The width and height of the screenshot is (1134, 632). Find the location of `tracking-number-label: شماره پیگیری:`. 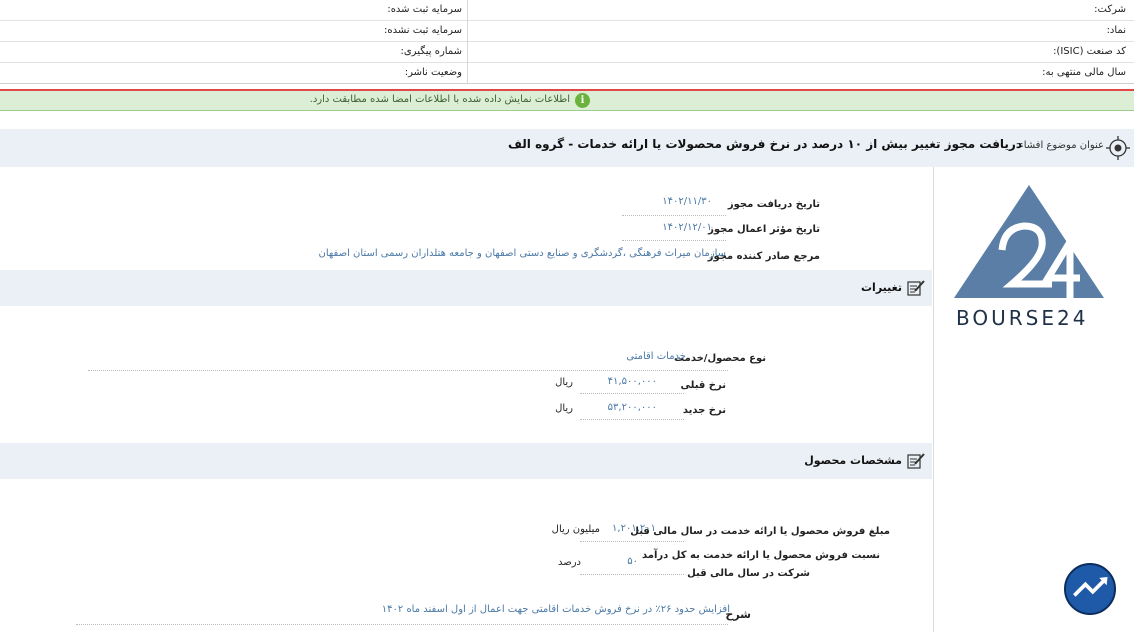

tracking-number-label: شماره پیگیری: is located at coordinates (431, 51).